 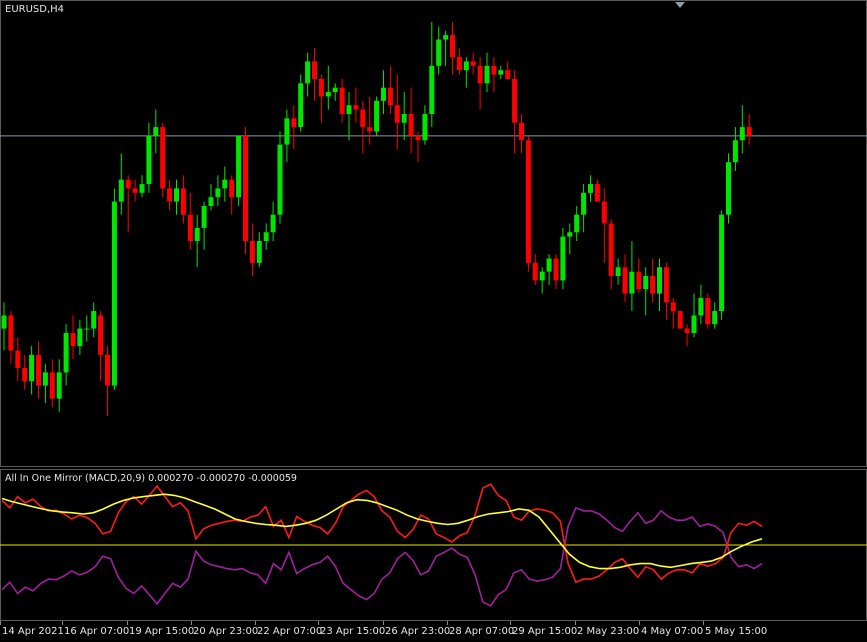 I want to click on shift-marker-icon, so click(x=680, y=5).